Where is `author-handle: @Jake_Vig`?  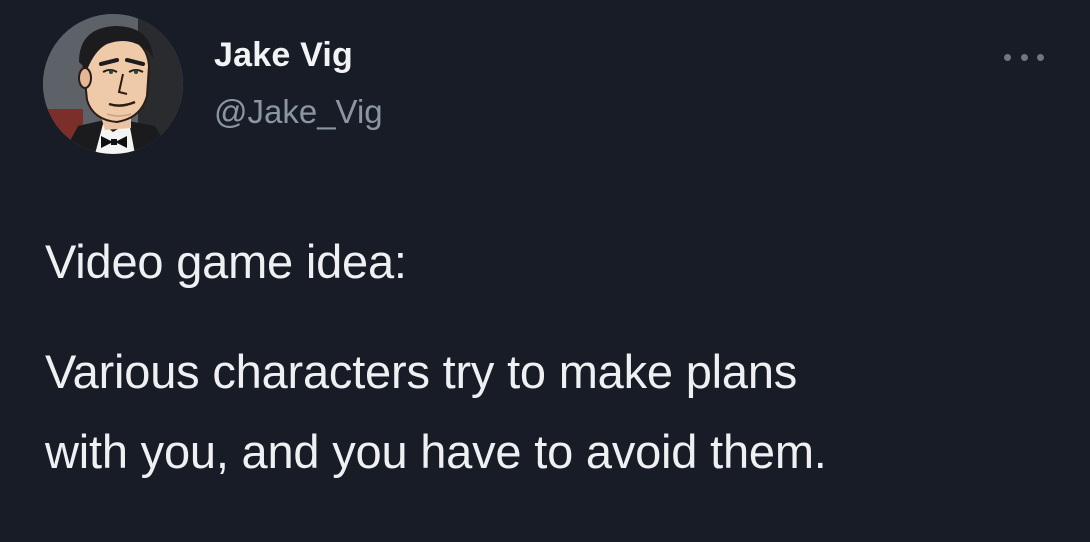 author-handle: @Jake_Vig is located at coordinates (298, 112).